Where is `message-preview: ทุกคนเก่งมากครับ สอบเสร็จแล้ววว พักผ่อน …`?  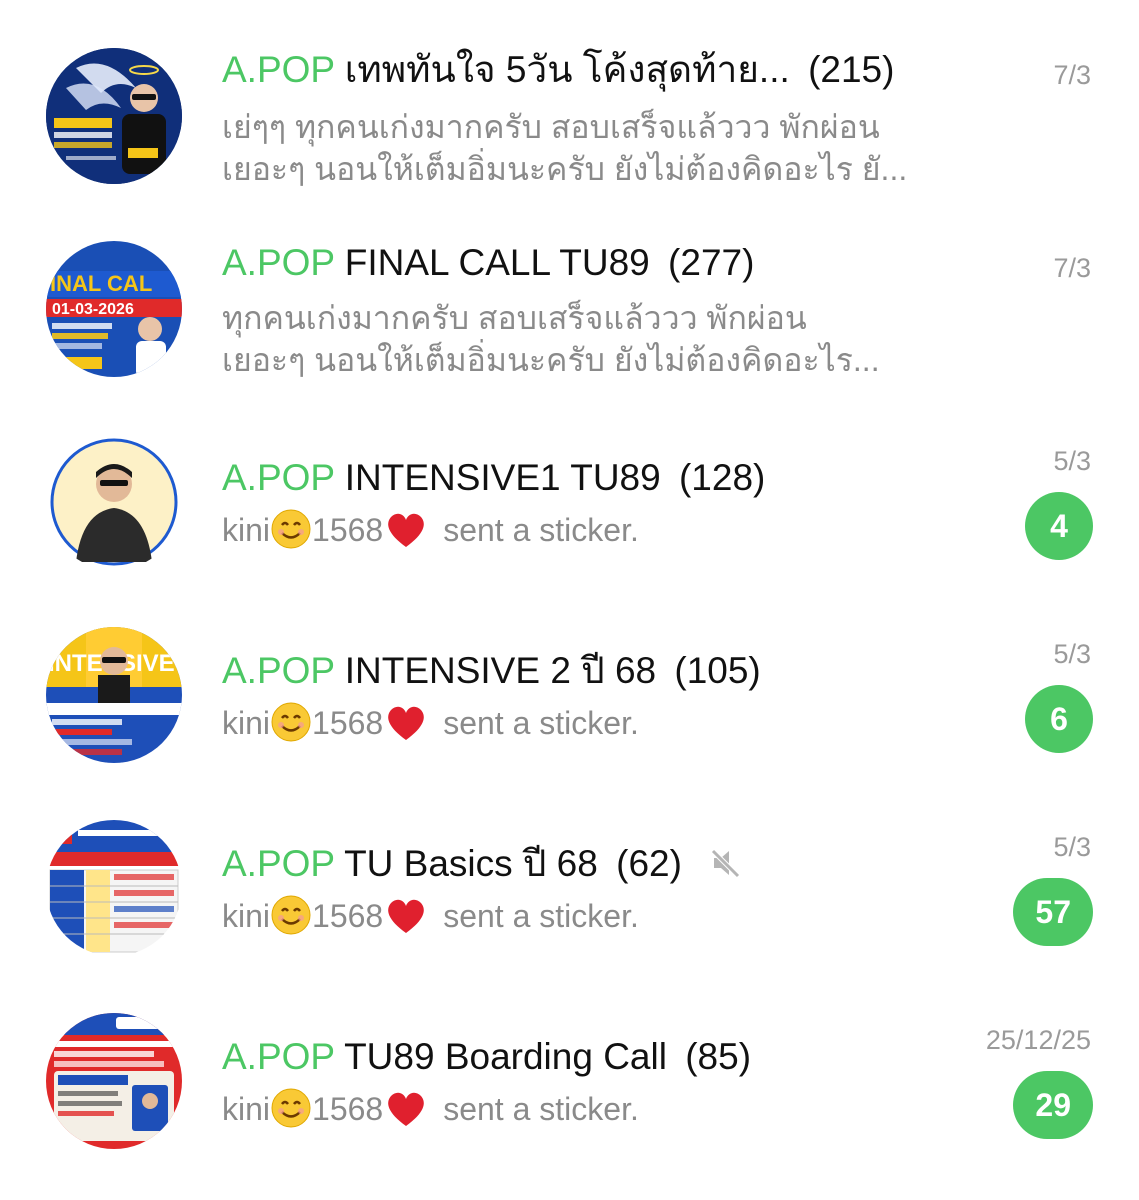 message-preview: ทุกคนเก่งมากครับ สอบเสร็จแล้ววว พักผ่อน … is located at coordinates (602, 339).